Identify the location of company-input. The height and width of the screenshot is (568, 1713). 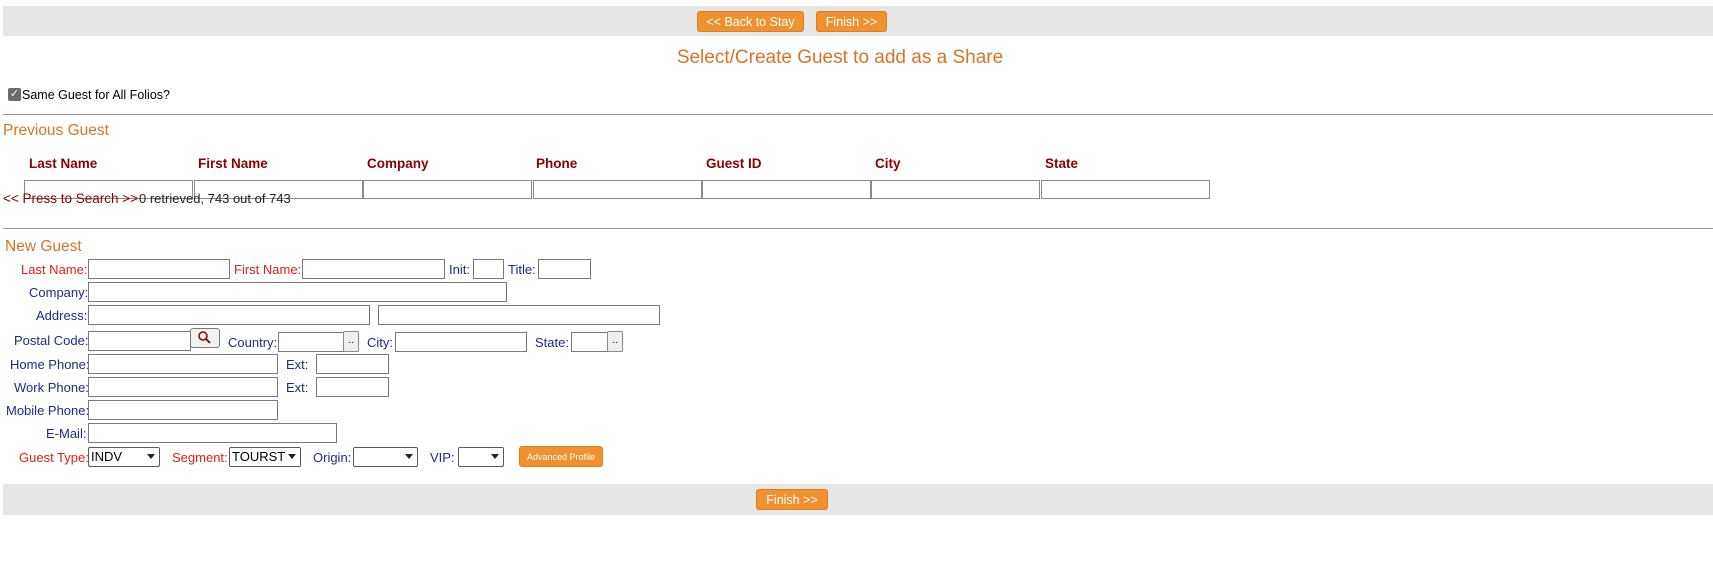
(297, 292).